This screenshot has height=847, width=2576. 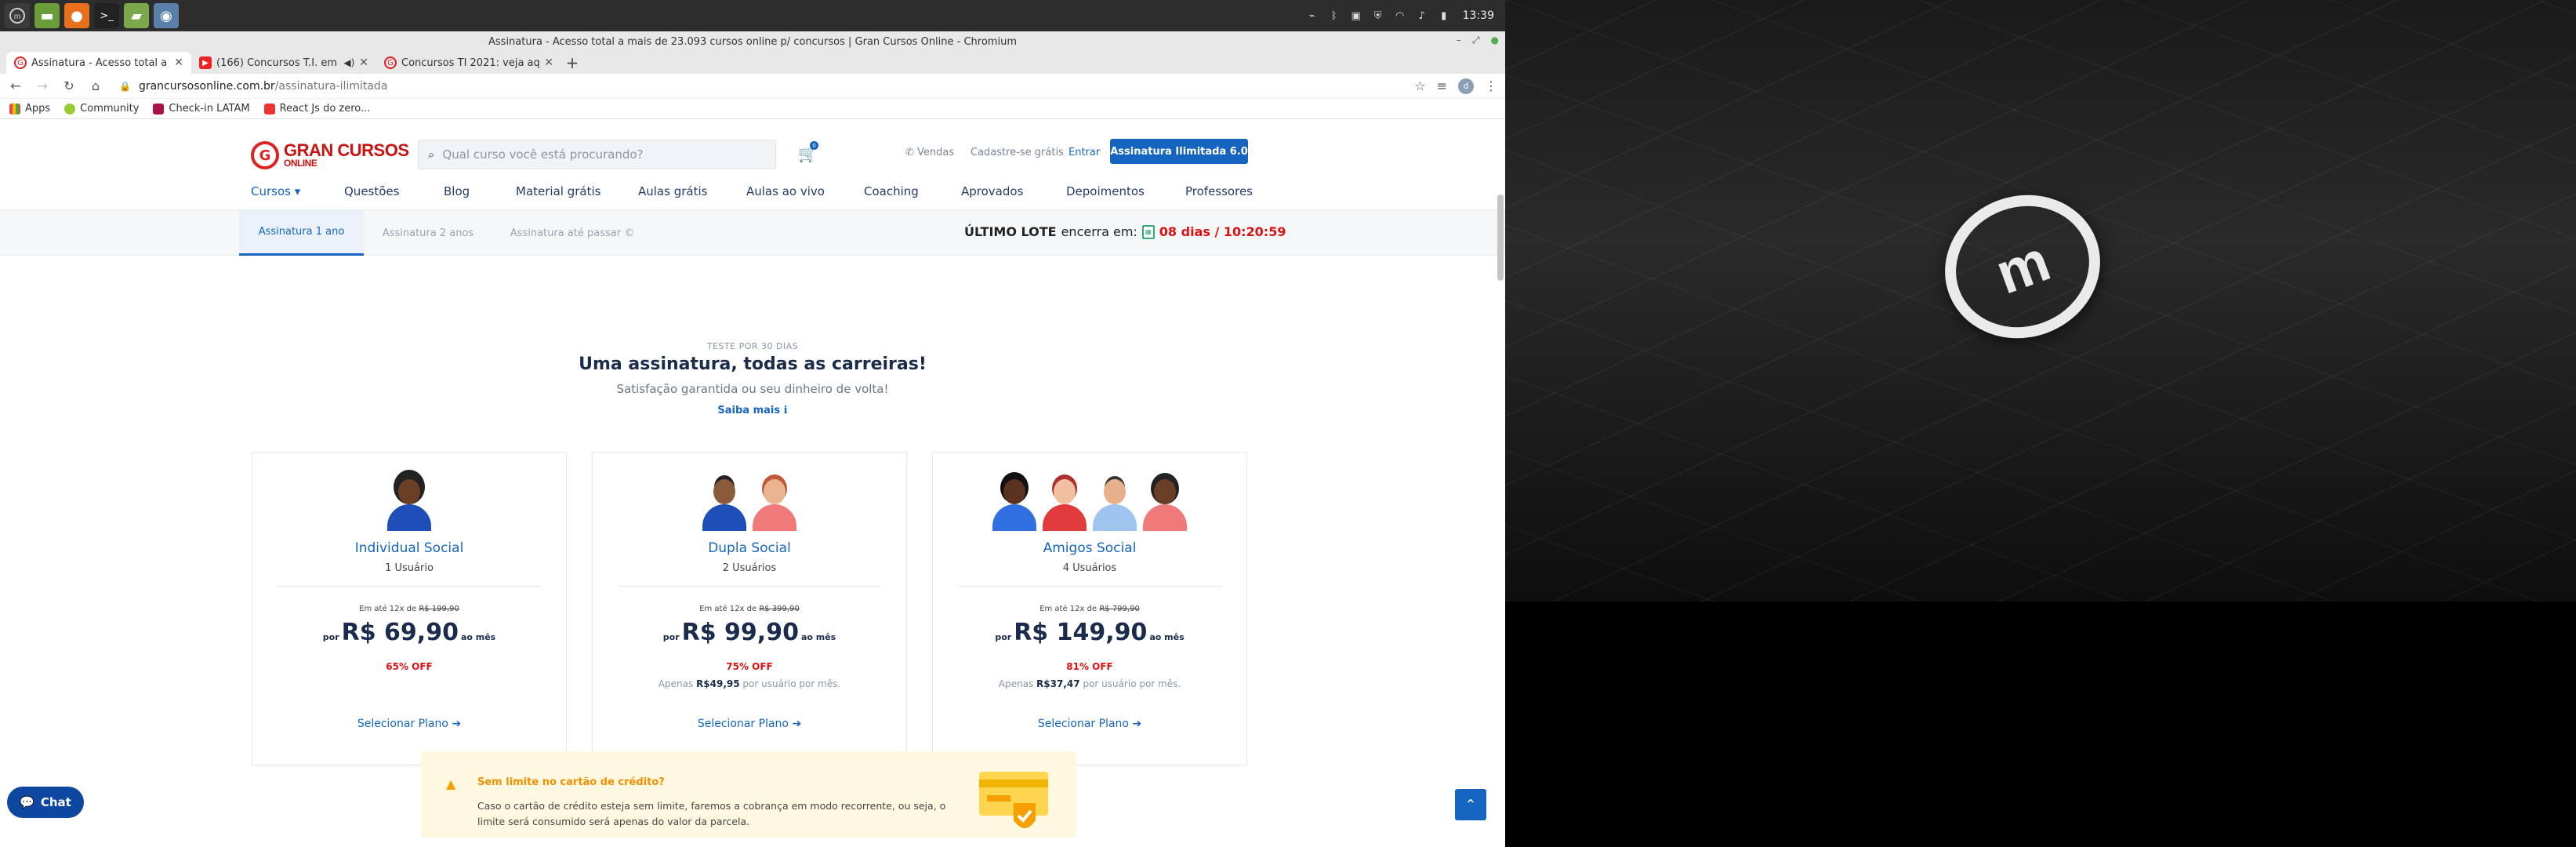 I want to click on community-icon, so click(x=70, y=109).